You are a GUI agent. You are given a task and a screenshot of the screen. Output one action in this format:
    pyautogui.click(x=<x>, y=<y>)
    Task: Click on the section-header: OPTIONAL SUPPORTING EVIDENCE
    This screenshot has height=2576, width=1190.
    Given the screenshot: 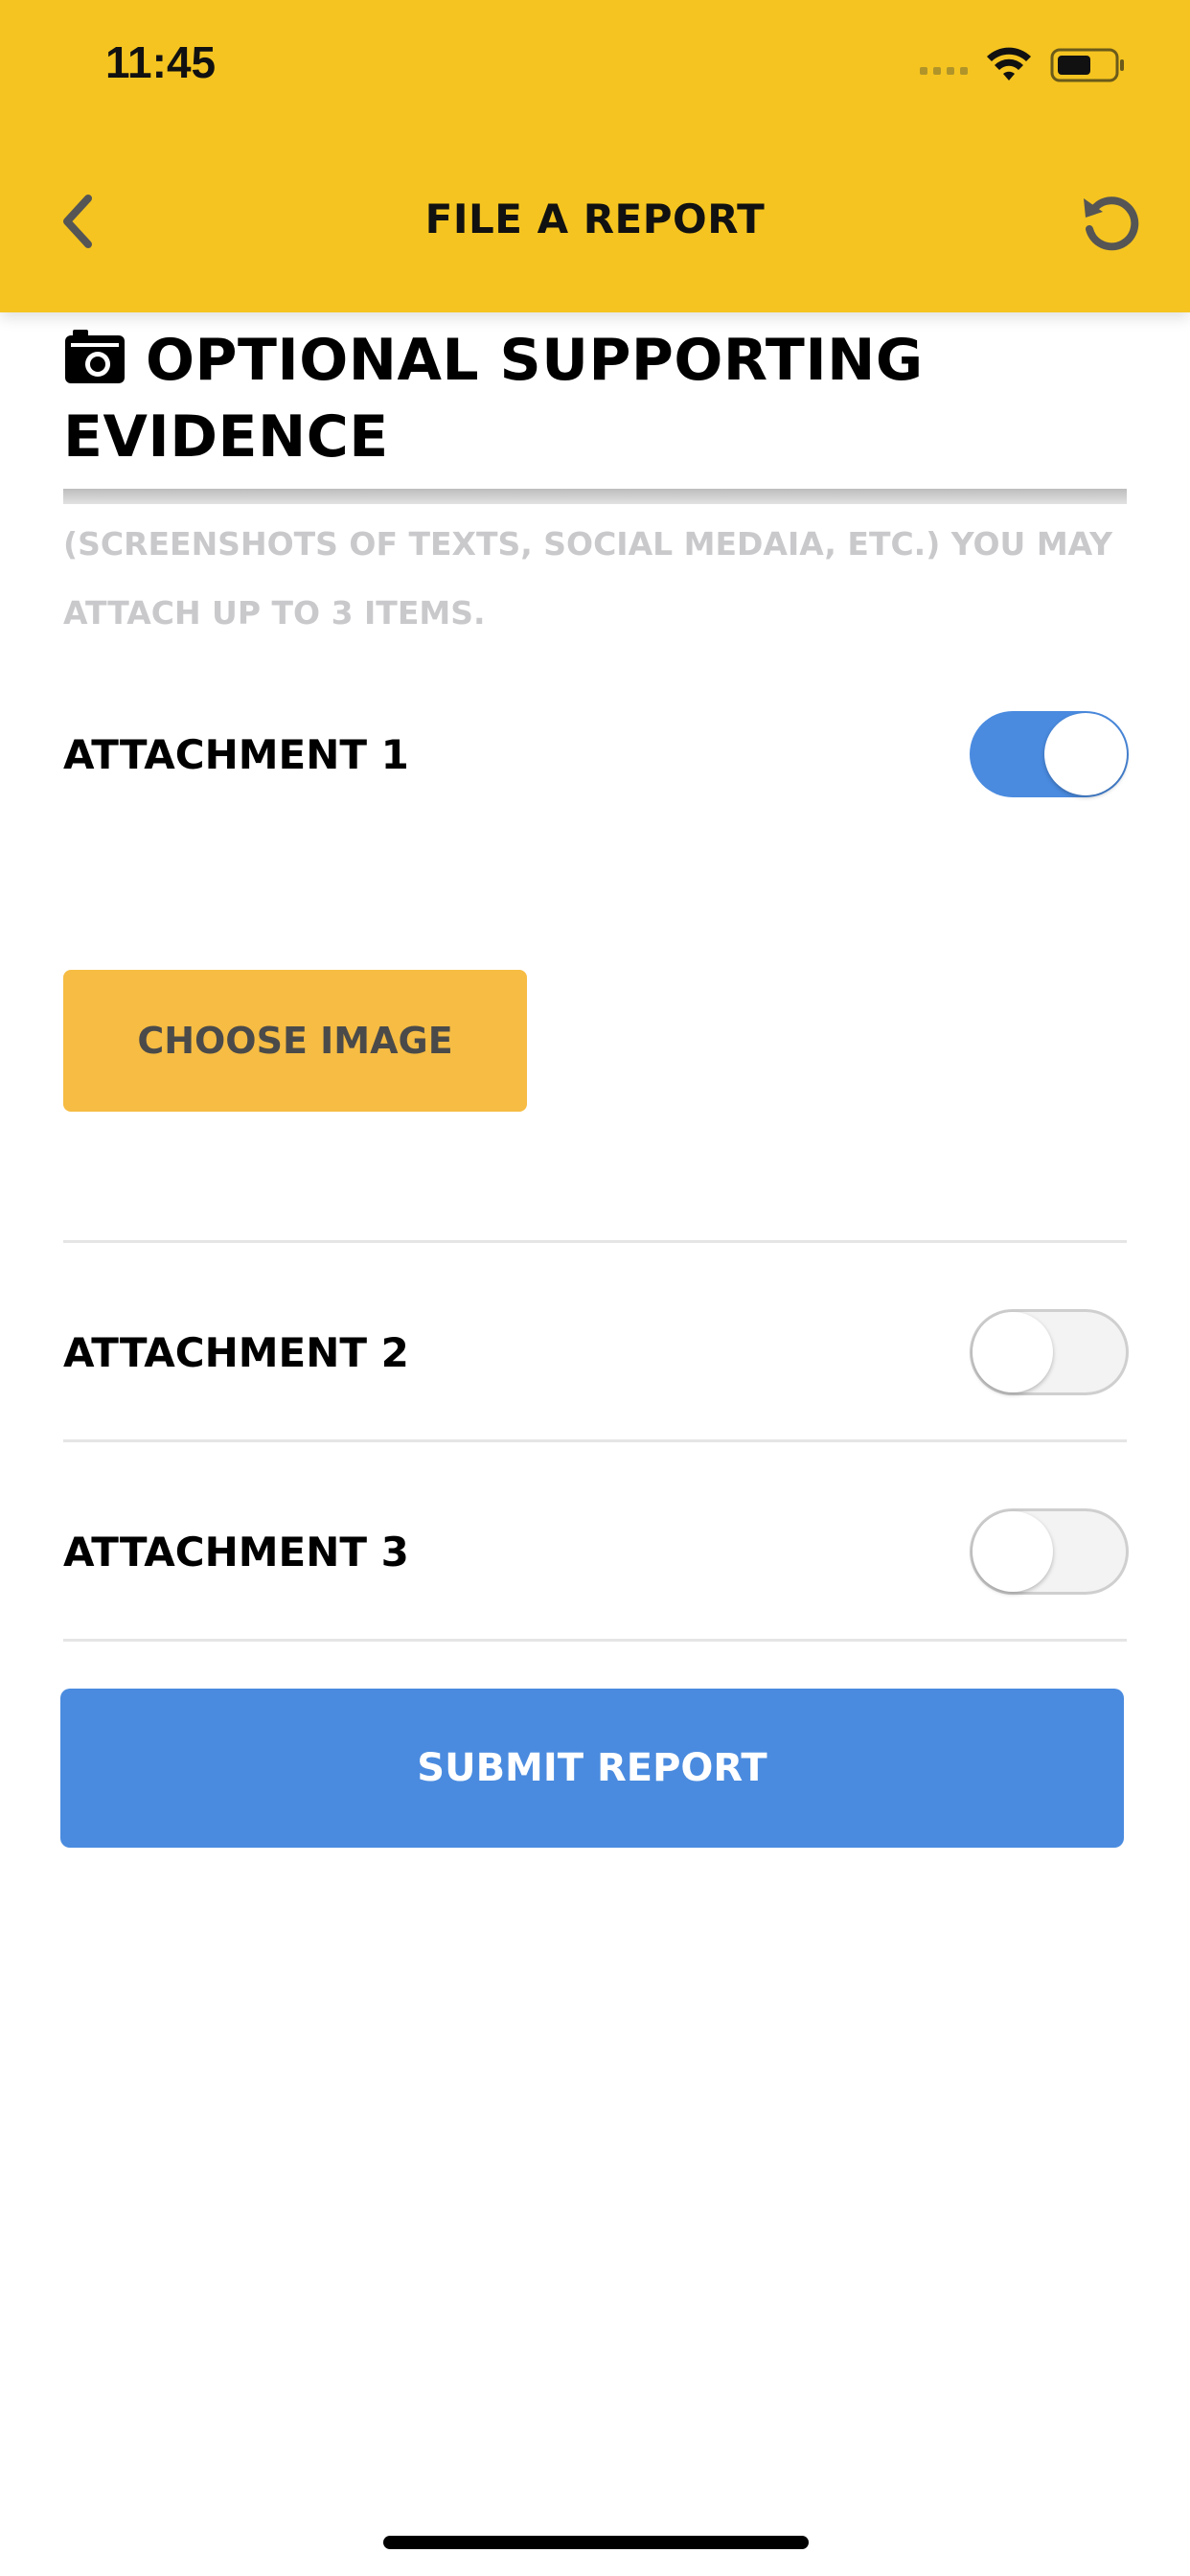 What is the action you would take?
    pyautogui.click(x=595, y=398)
    